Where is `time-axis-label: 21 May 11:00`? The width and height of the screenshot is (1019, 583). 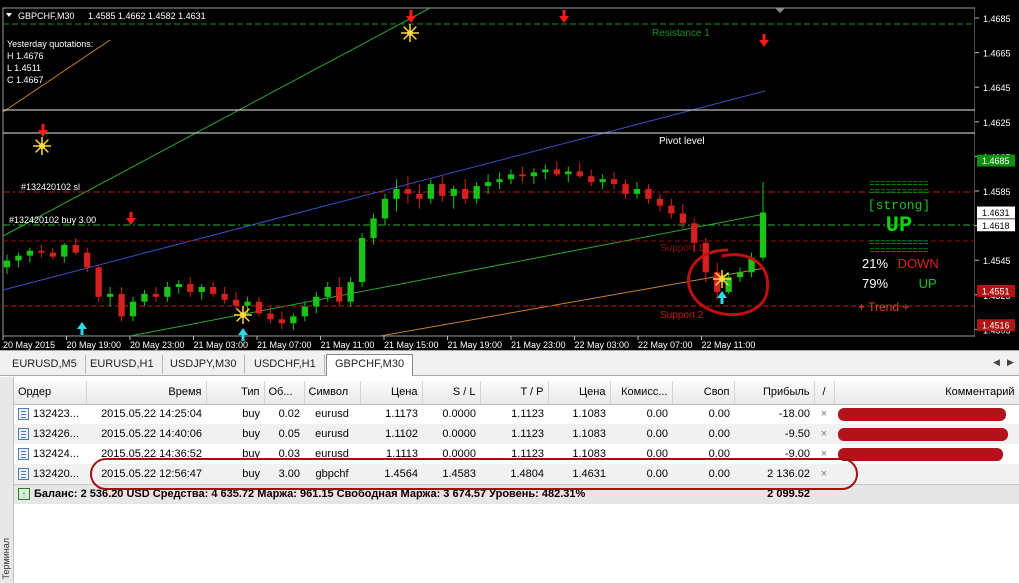
time-axis-label: 21 May 11:00 is located at coordinates (348, 345).